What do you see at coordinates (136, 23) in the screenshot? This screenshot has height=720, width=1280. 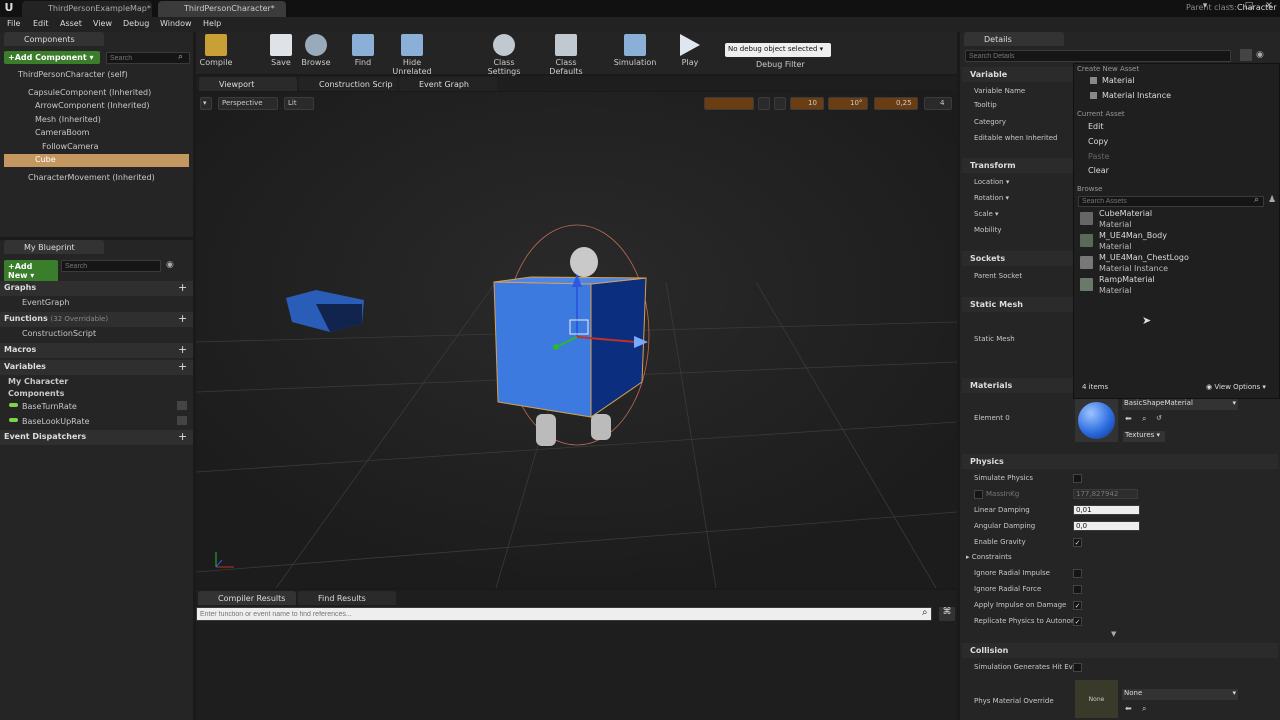 I see `menu-debug: Debug` at bounding box center [136, 23].